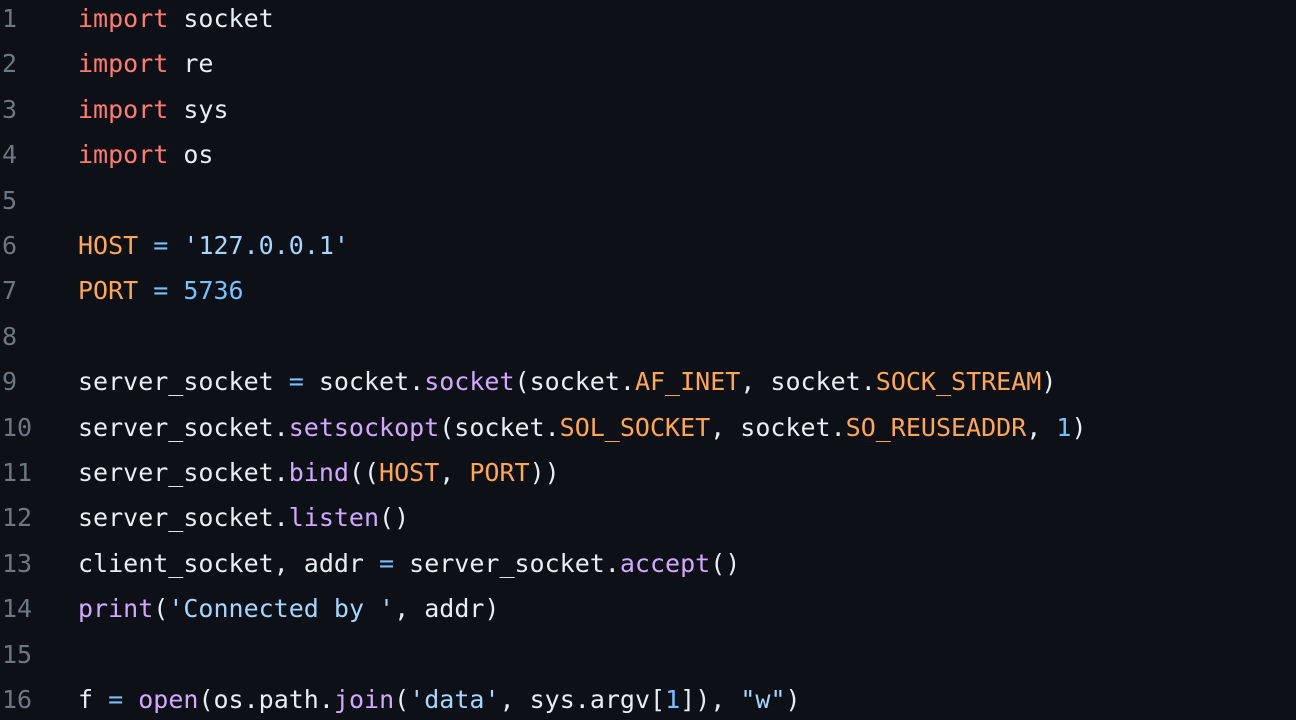 The height and width of the screenshot is (720, 1296). I want to click on line-number: 7, so click(10, 291).